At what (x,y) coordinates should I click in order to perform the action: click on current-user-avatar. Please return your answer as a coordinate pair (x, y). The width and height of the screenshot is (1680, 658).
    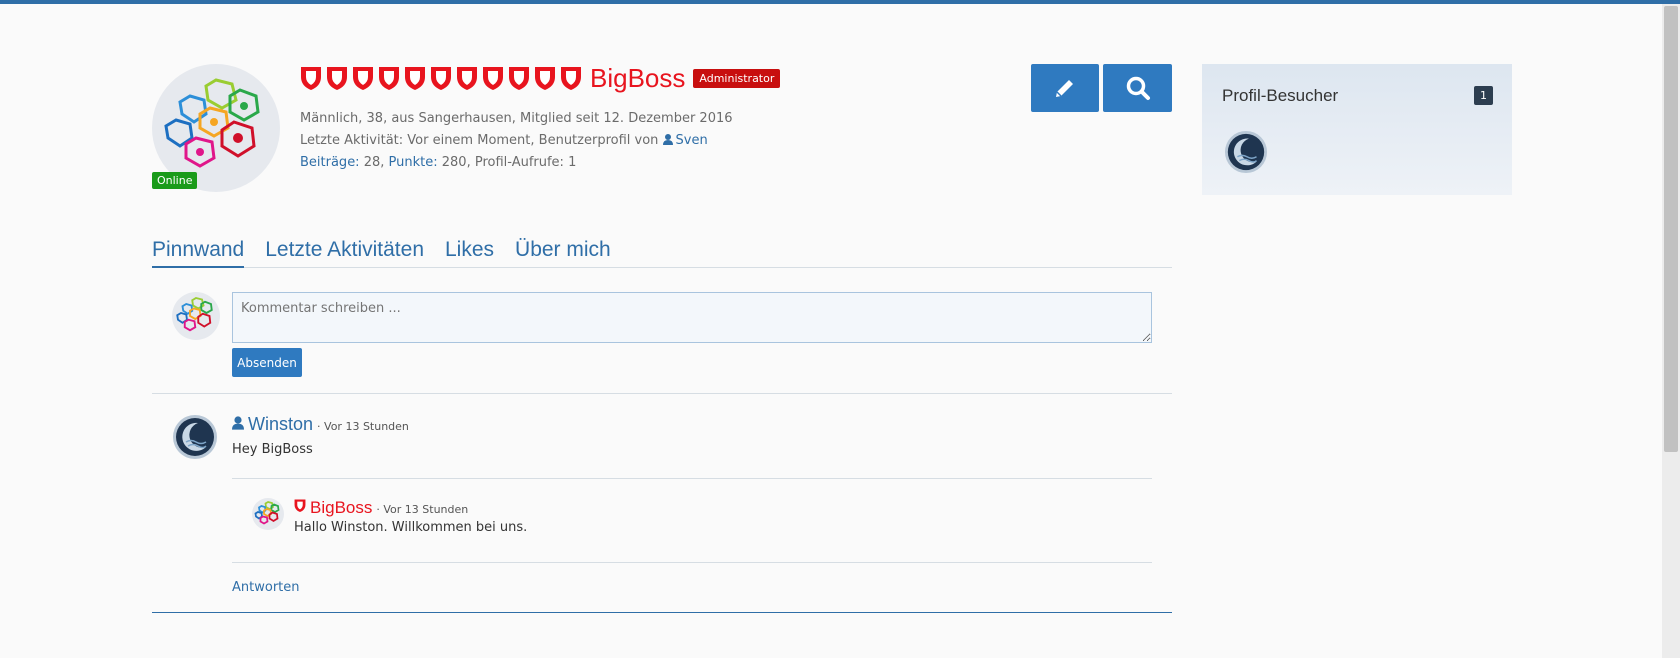
    Looking at the image, I should click on (196, 316).